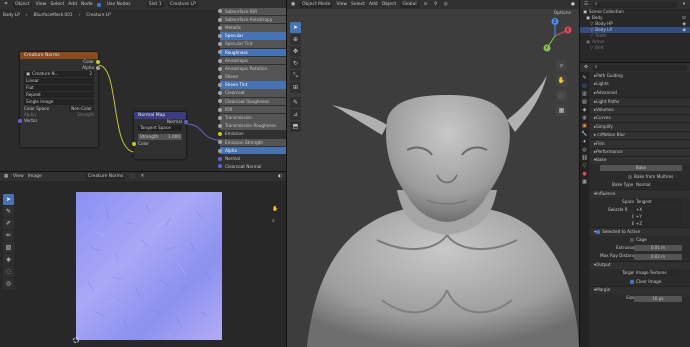 The image size is (690, 347). Describe the element at coordinates (8, 211) in the screenshot. I see `sample-tool-icon: ✎` at that location.